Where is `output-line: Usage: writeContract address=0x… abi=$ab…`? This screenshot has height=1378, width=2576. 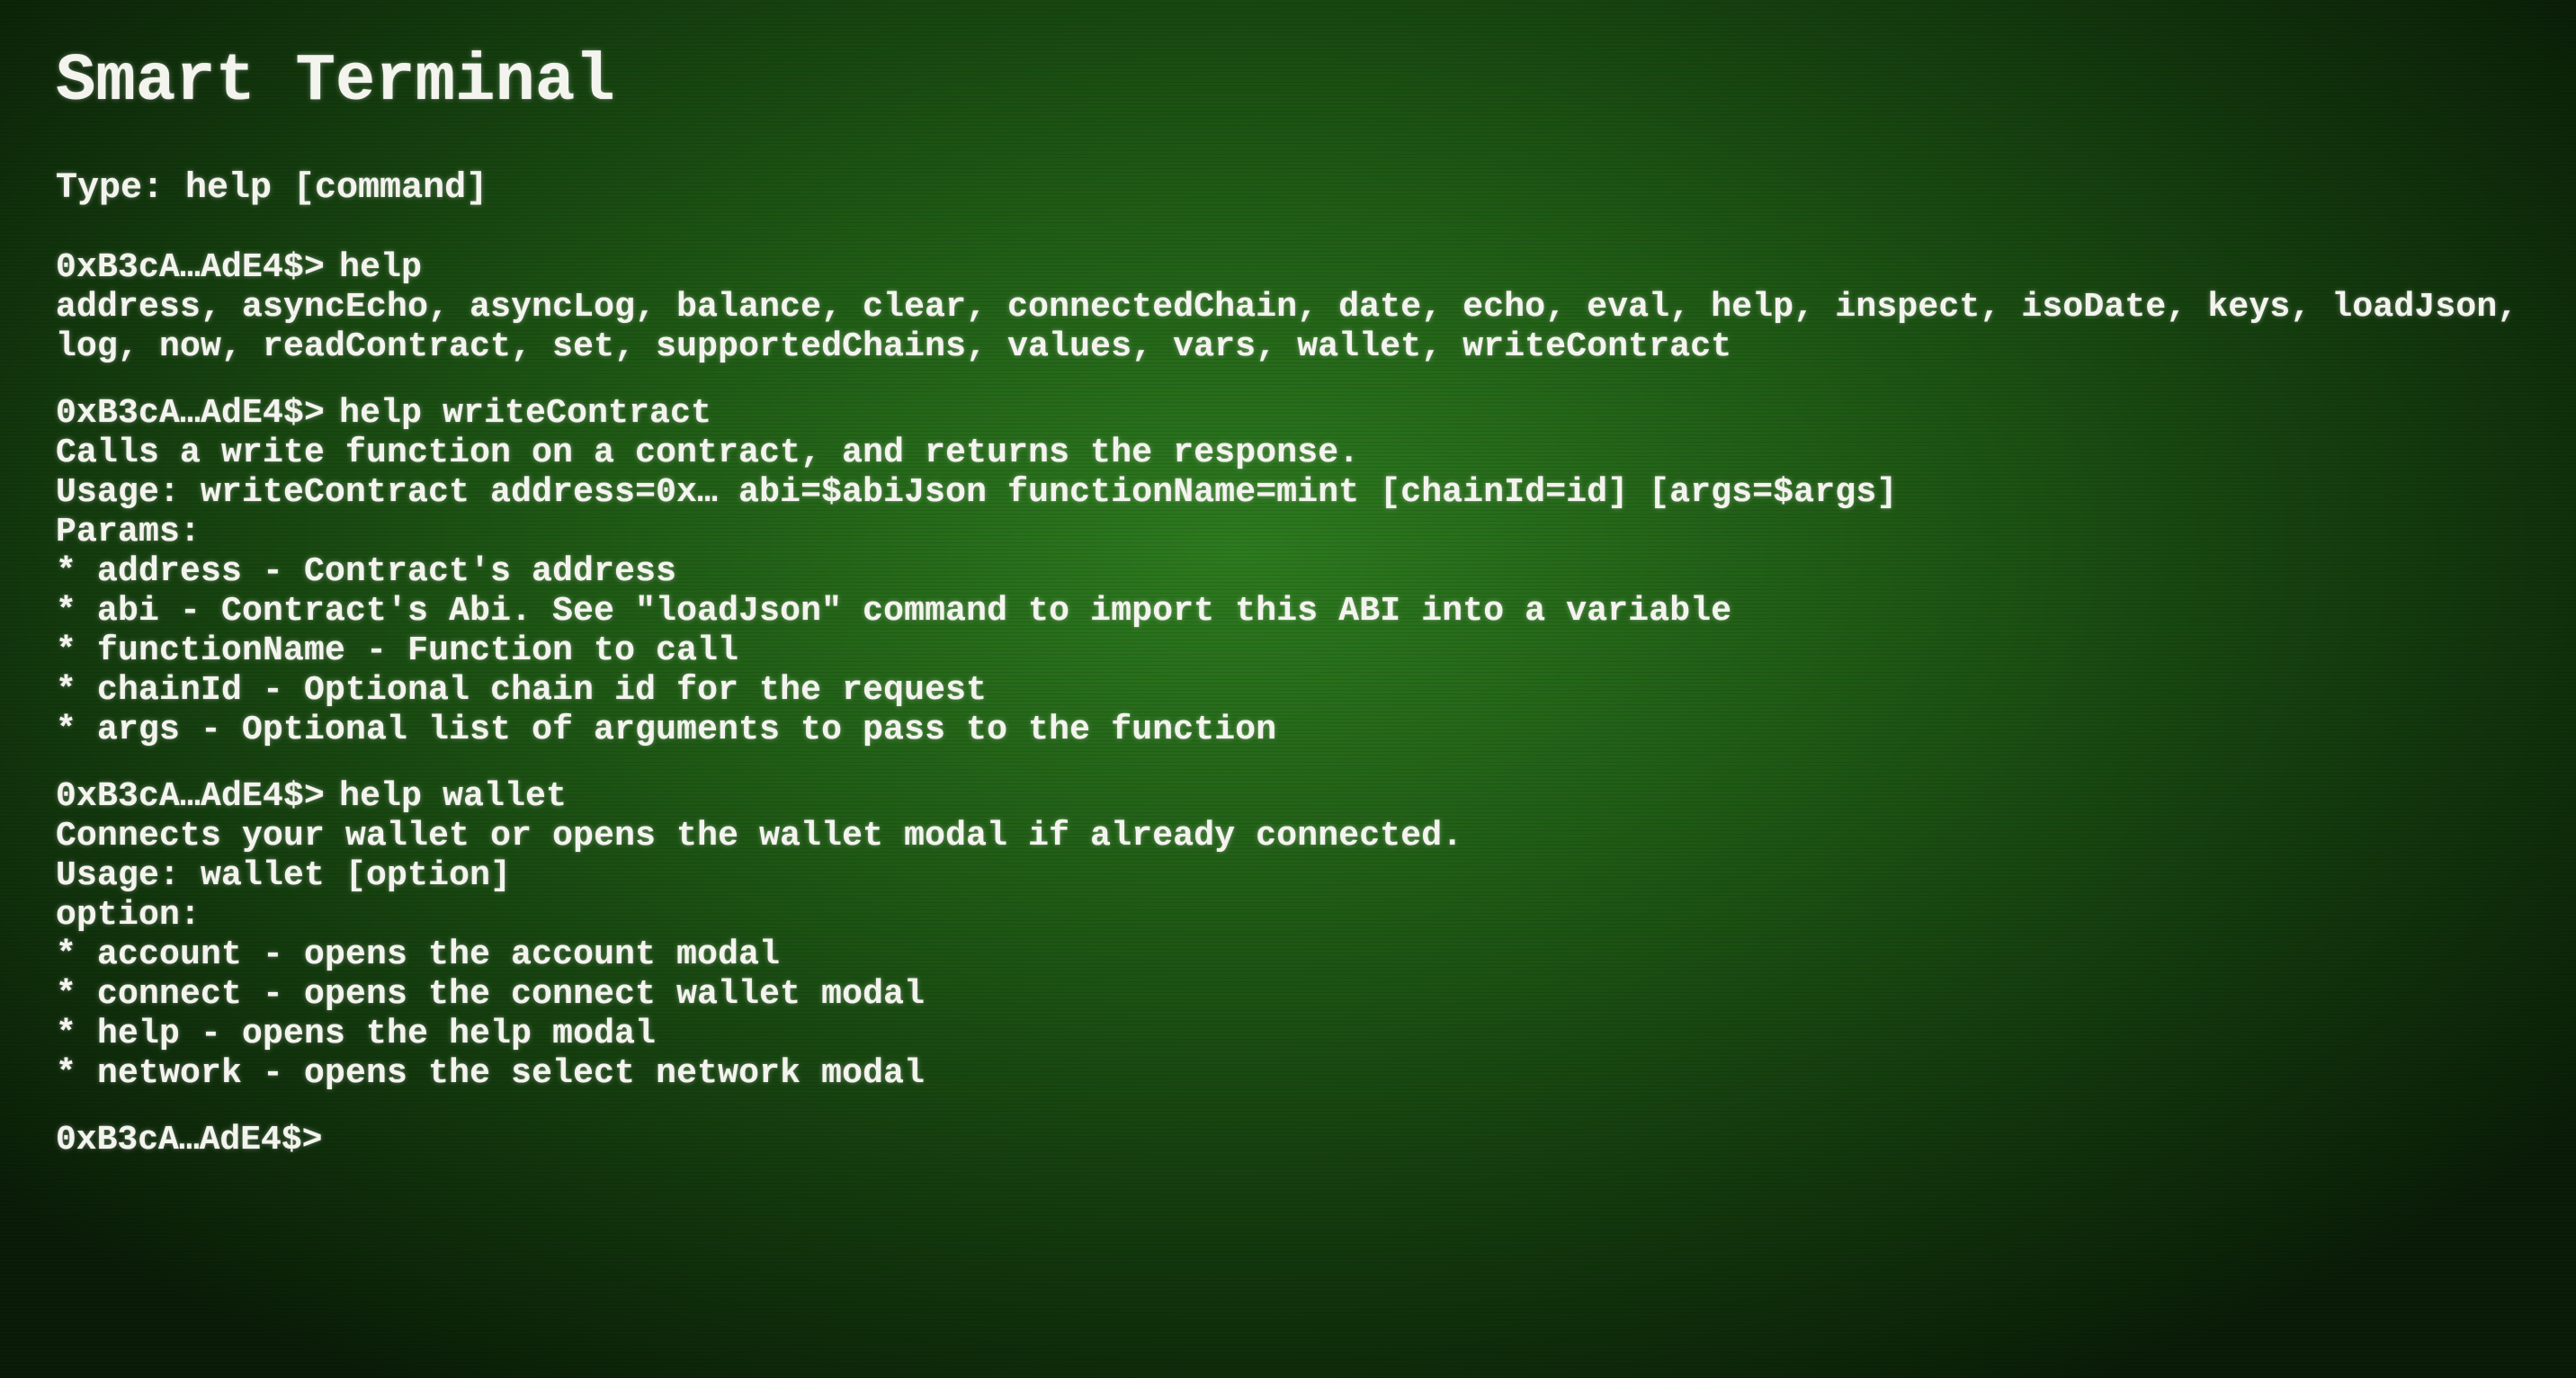
output-line: Usage: writeContract address=0x… abi=$ab… is located at coordinates (977, 492).